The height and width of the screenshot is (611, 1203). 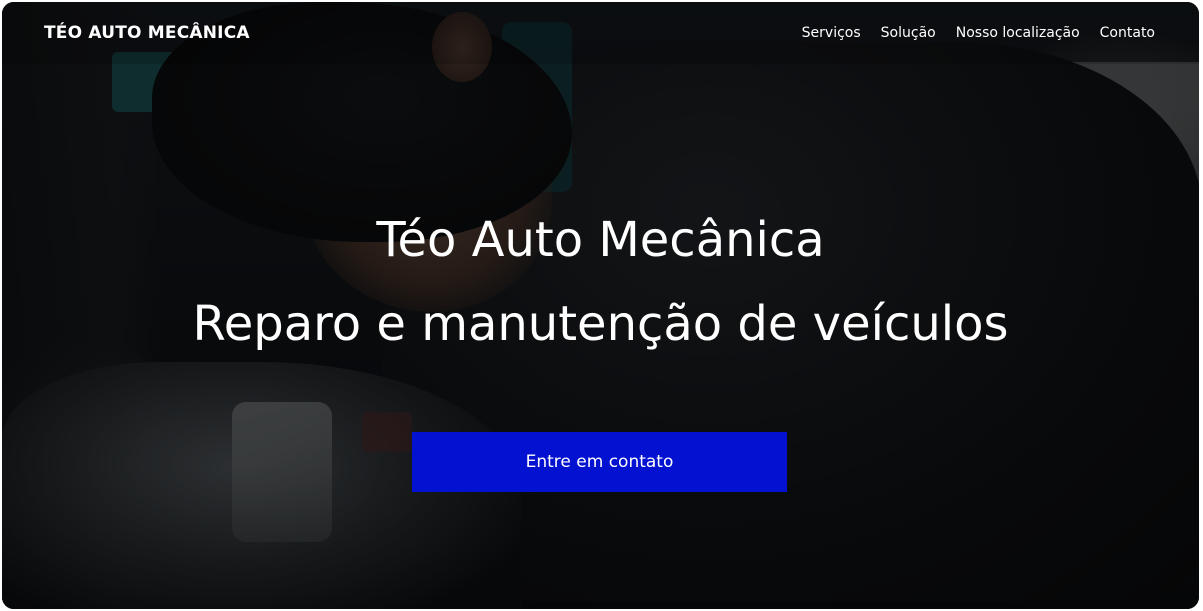 What do you see at coordinates (600, 324) in the screenshot?
I see `hero-subtitle: Reparo e manutenção de veículos` at bounding box center [600, 324].